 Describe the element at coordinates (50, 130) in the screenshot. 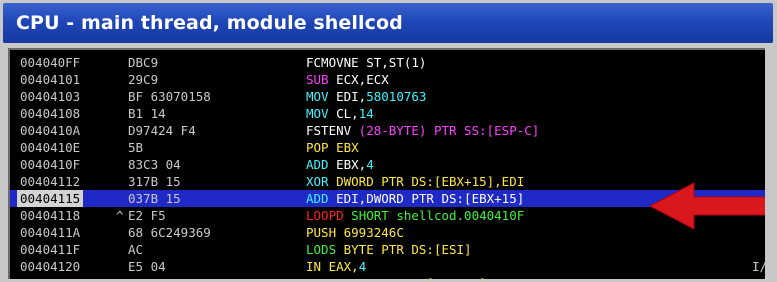

I see `address-cell: 0040410A` at that location.